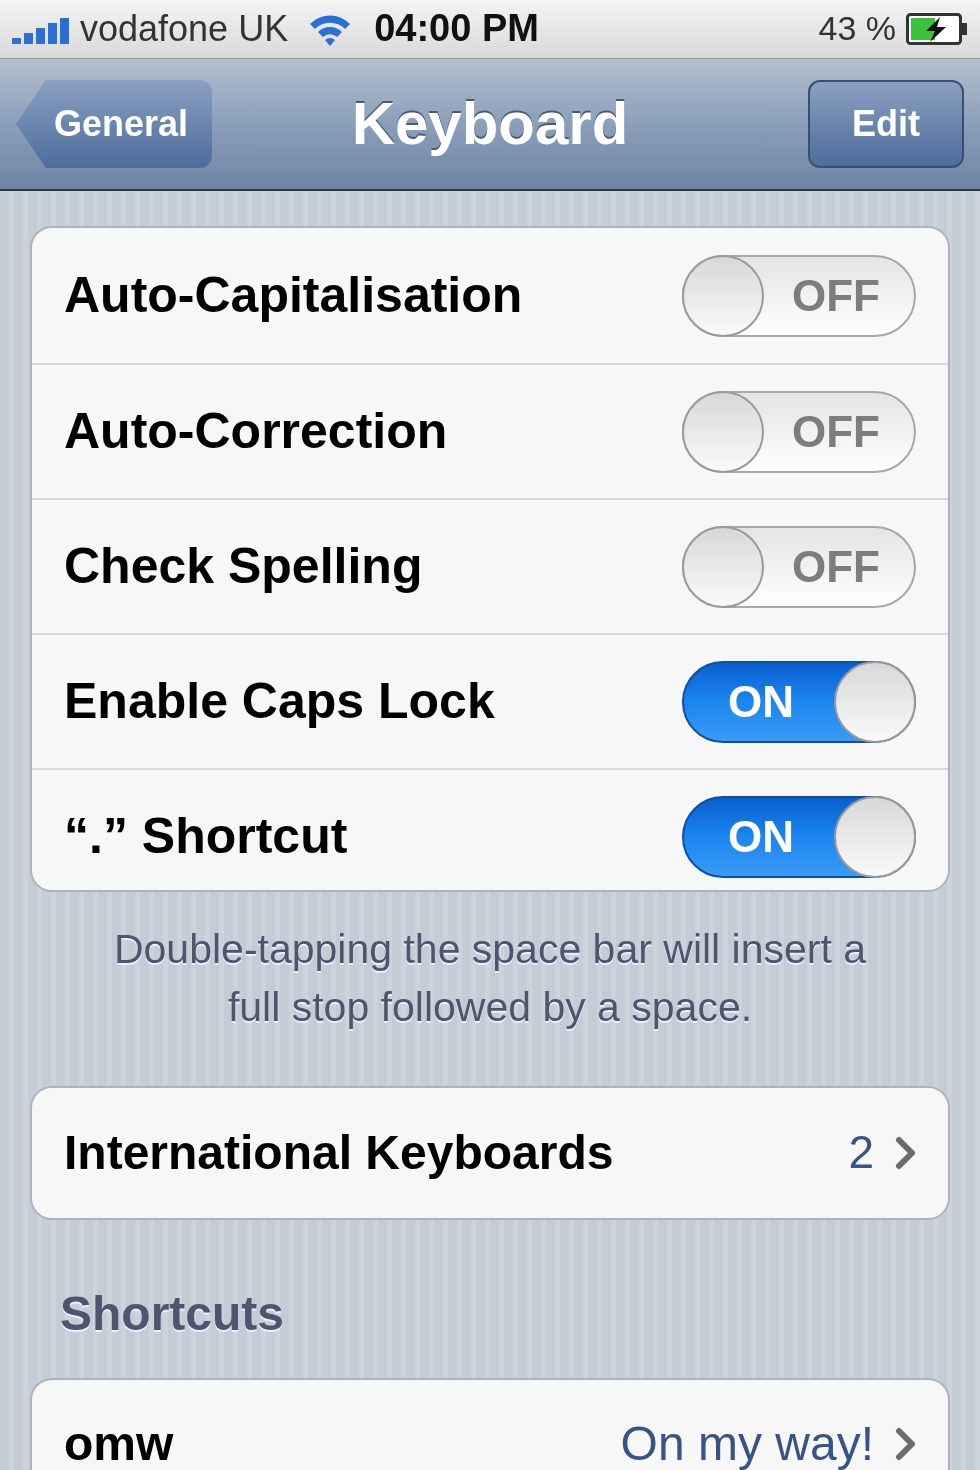  What do you see at coordinates (206, 837) in the screenshot?
I see `setting-label: “.” Shortcut` at bounding box center [206, 837].